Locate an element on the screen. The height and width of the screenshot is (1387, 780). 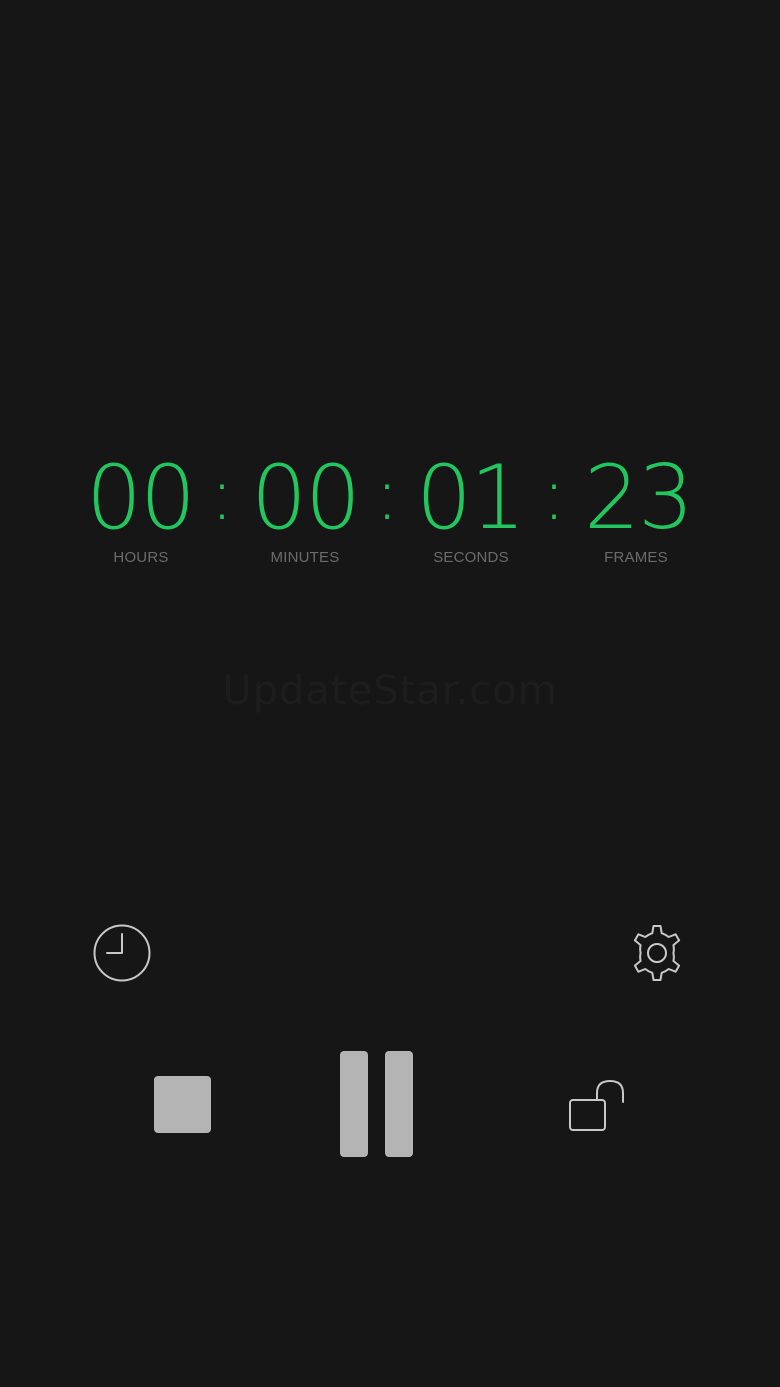
gear-icon is located at coordinates (657, 953).